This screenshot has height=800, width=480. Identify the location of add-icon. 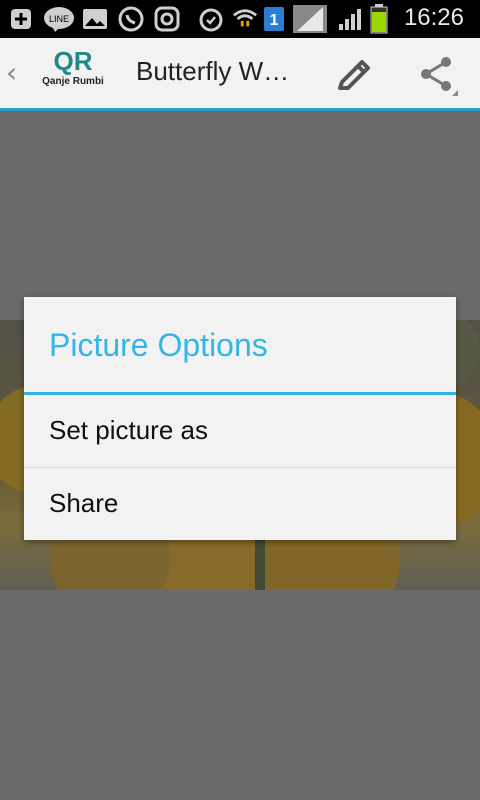
(21, 19).